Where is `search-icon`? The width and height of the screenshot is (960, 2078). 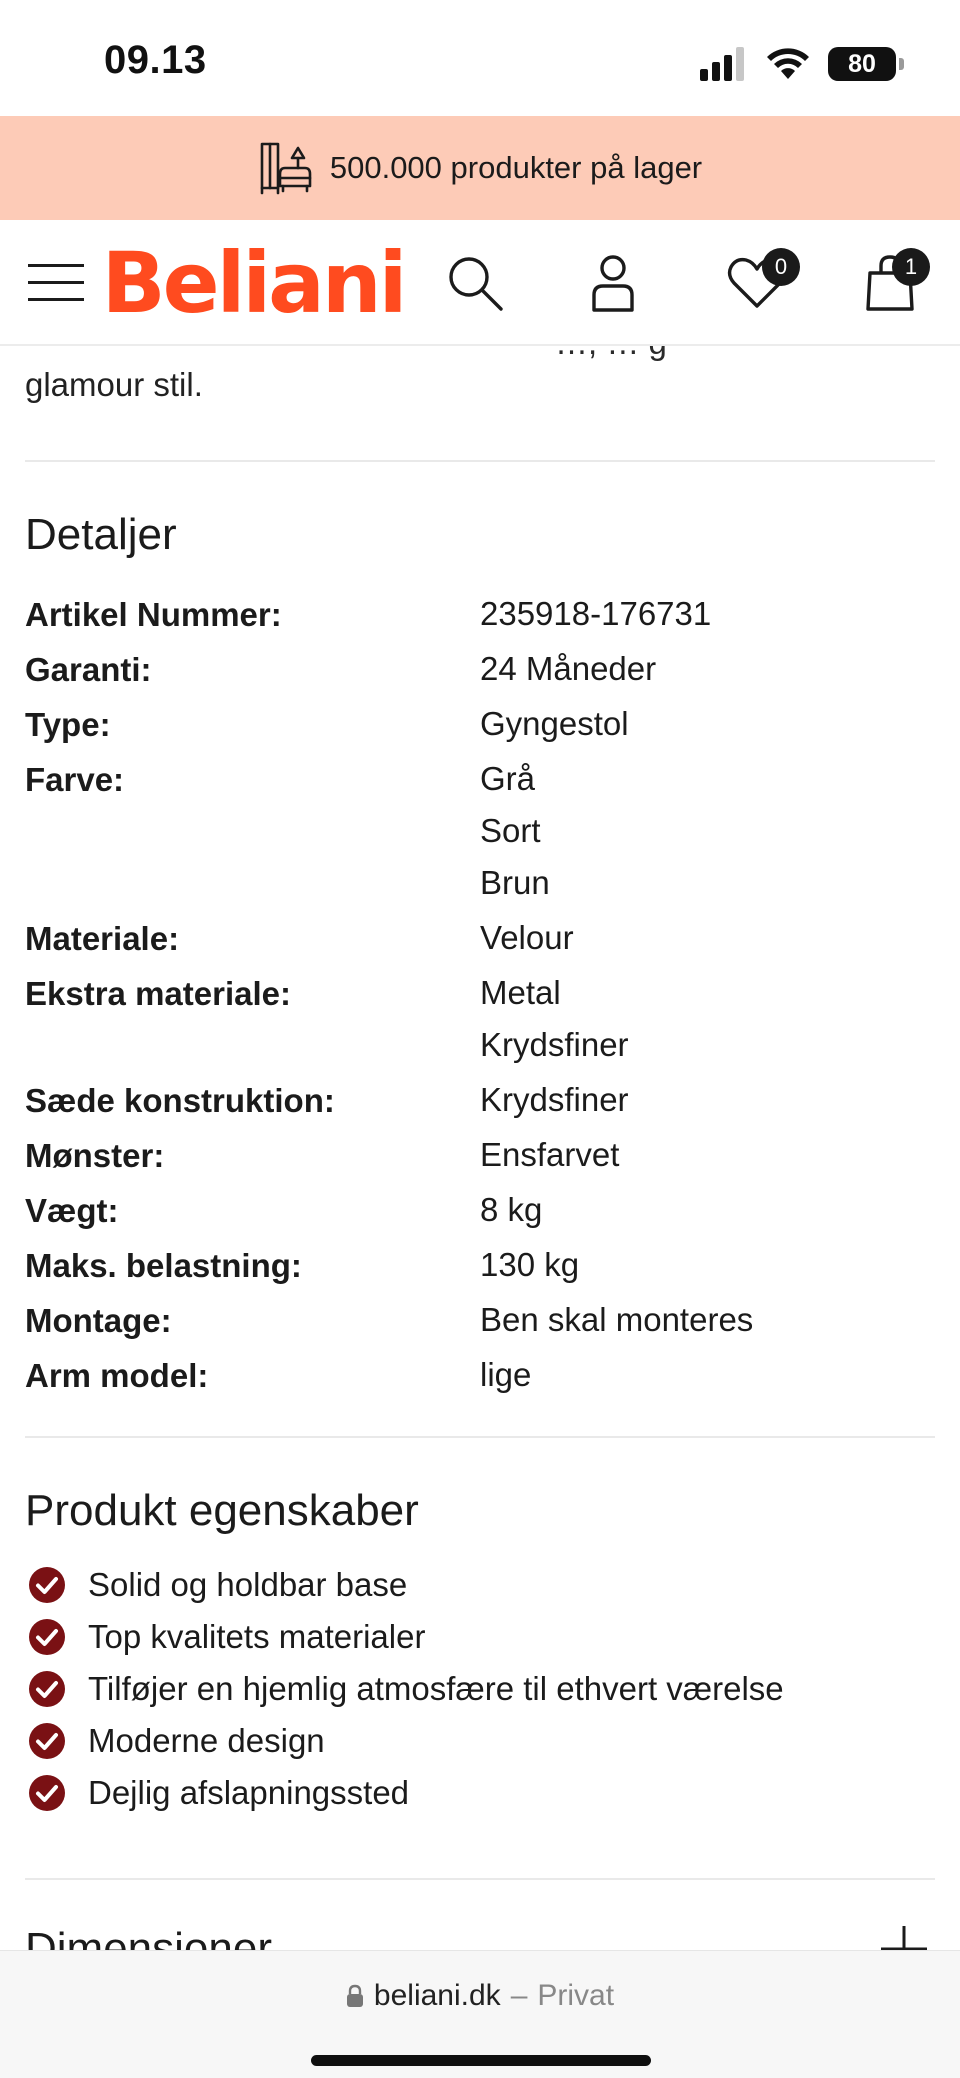 search-icon is located at coordinates (476, 284).